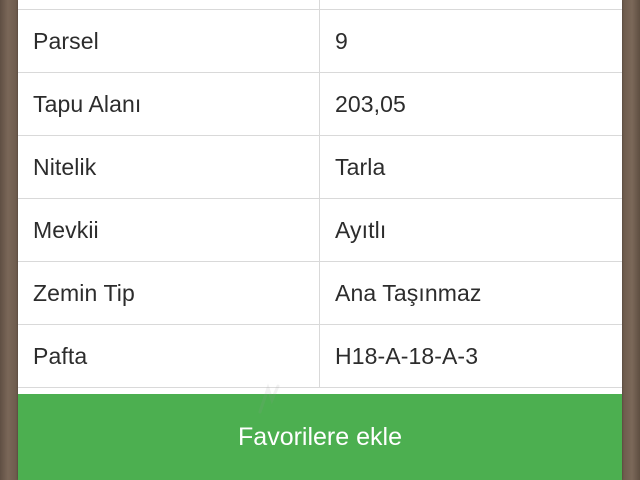 This screenshot has height=480, width=640. I want to click on row-label: Zemin Tip, so click(169, 293).